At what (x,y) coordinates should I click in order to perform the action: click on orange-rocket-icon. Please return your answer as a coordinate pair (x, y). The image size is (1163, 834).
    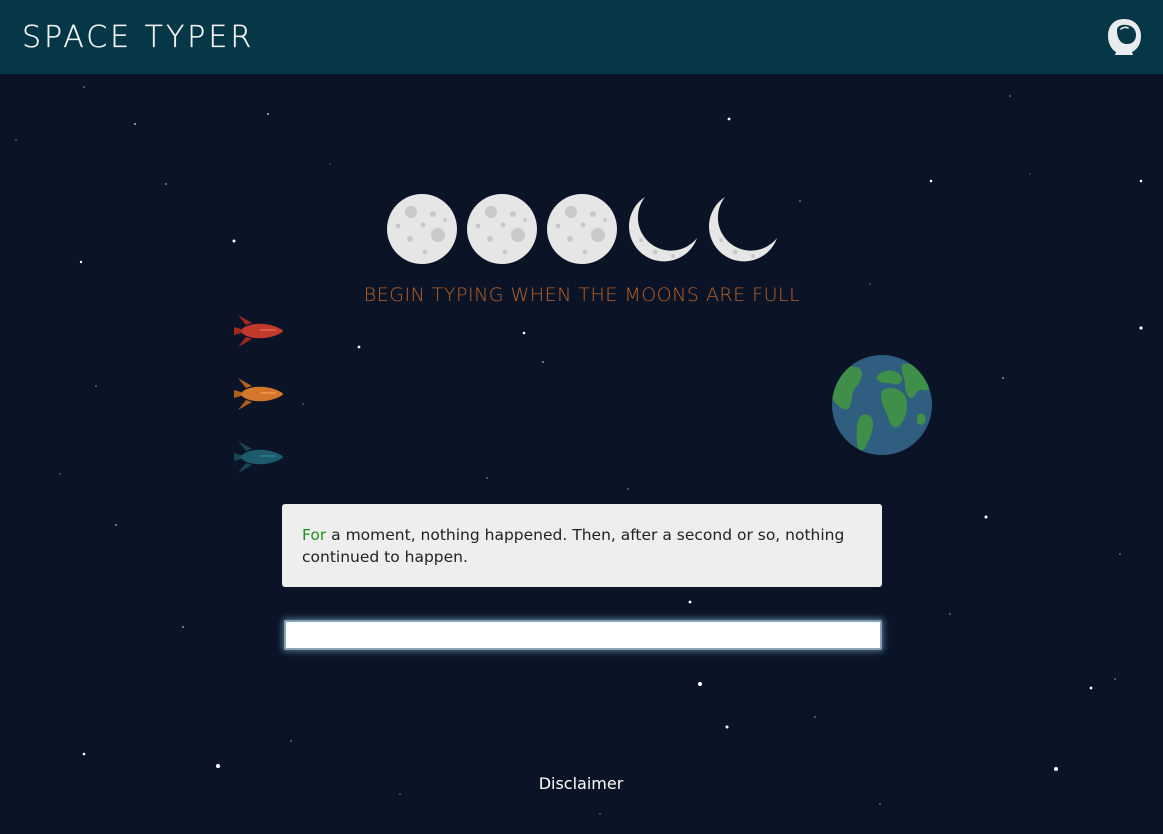
    Looking at the image, I should click on (258, 394).